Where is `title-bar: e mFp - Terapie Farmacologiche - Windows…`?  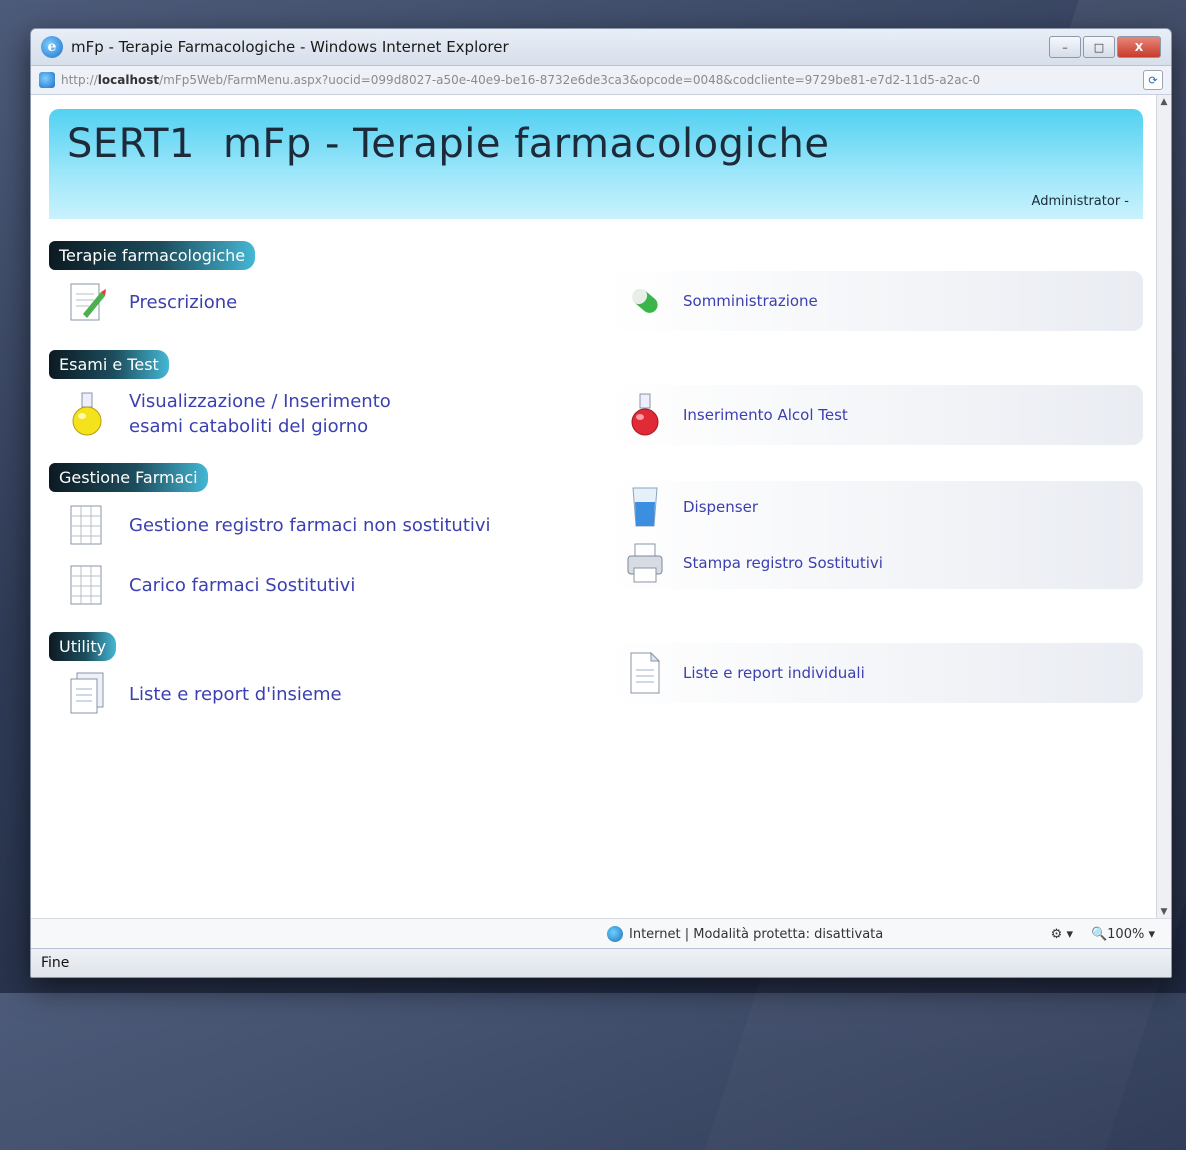
title-bar: e mFp - Terapie Farmacologiche - Windows… is located at coordinates (601, 47).